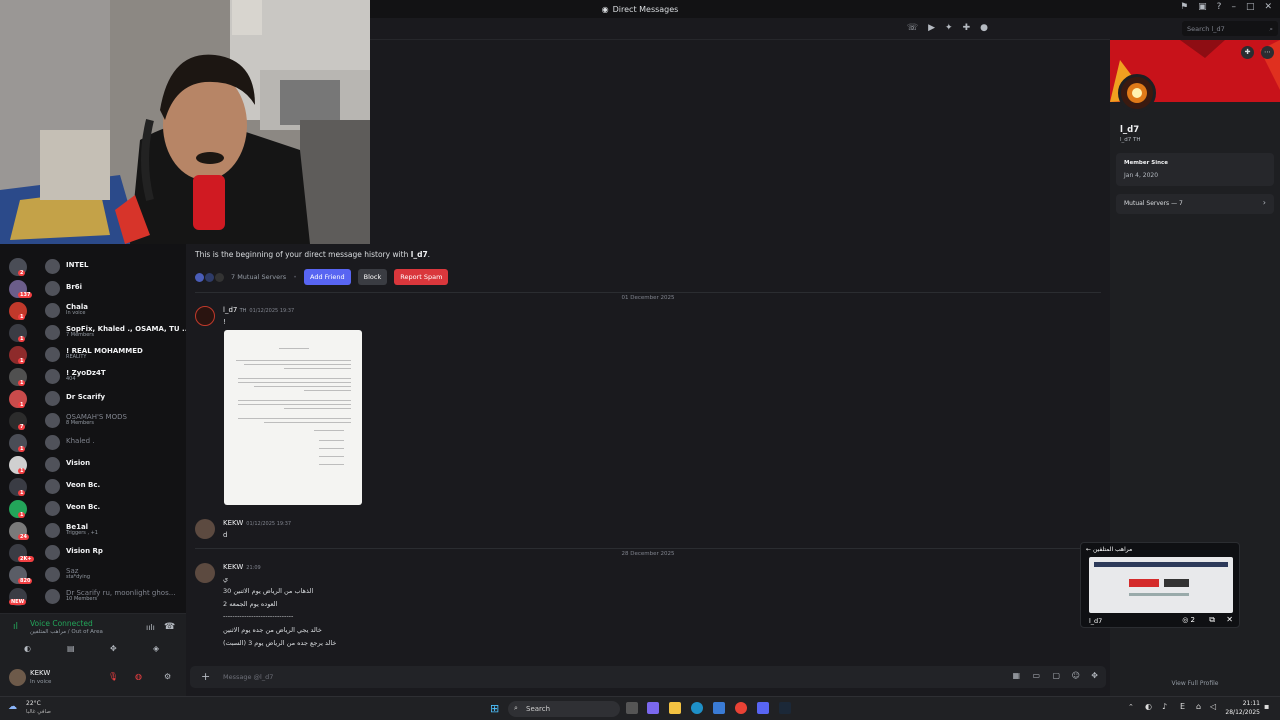 This screenshot has width=1280, height=720. I want to click on profile-icon: ●, so click(984, 28).